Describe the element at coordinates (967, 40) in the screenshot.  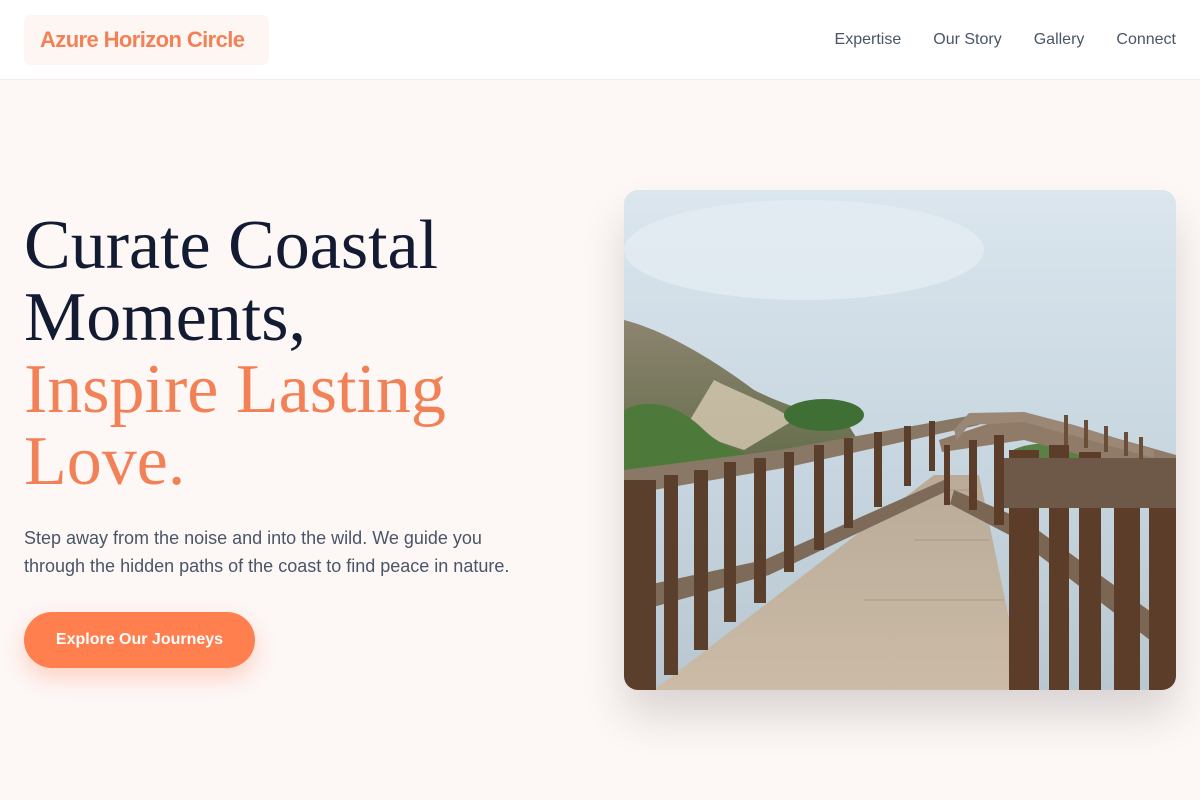
I see `nav-link-our-story: Our Story` at that location.